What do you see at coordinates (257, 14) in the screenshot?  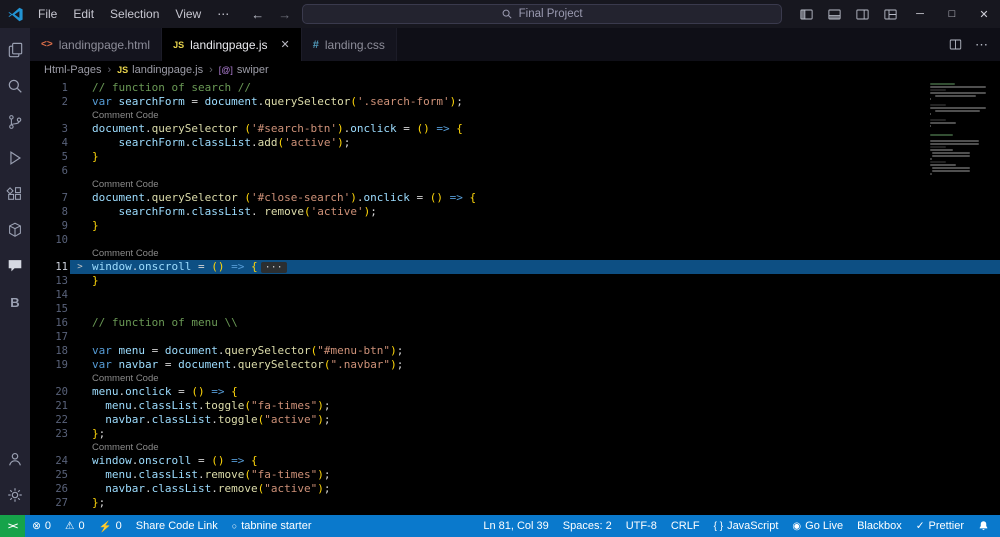 I see `nav-back-button: ←` at bounding box center [257, 14].